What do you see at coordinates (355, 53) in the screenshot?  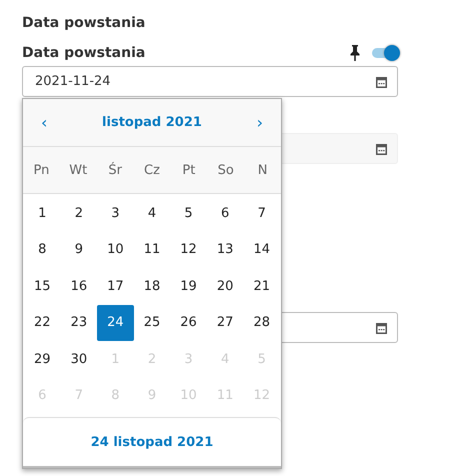 I see `pin-icon` at bounding box center [355, 53].